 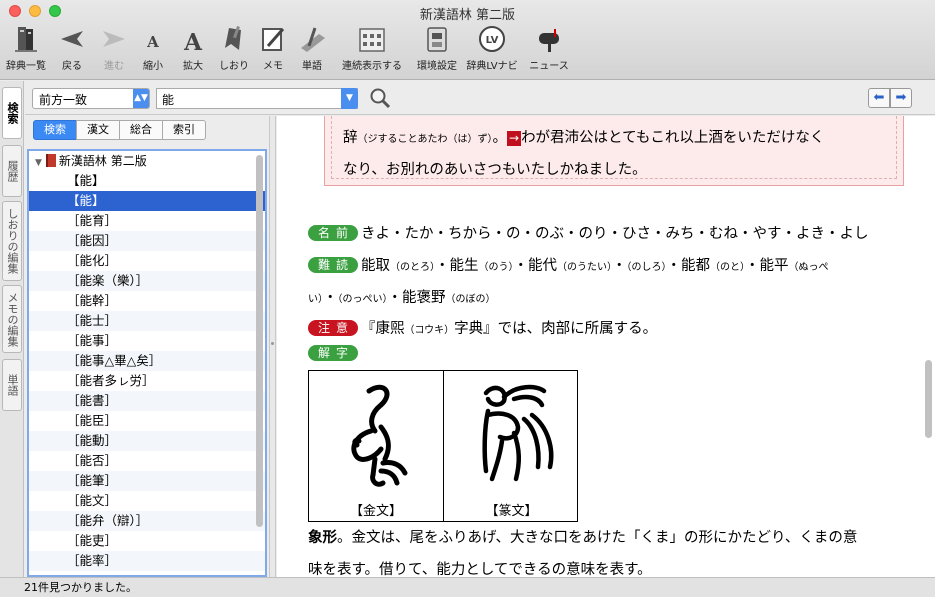 I want to click on side-tab-bar: 検索 履歴 しおりの編集 メモの編集 単語, so click(x=12, y=329).